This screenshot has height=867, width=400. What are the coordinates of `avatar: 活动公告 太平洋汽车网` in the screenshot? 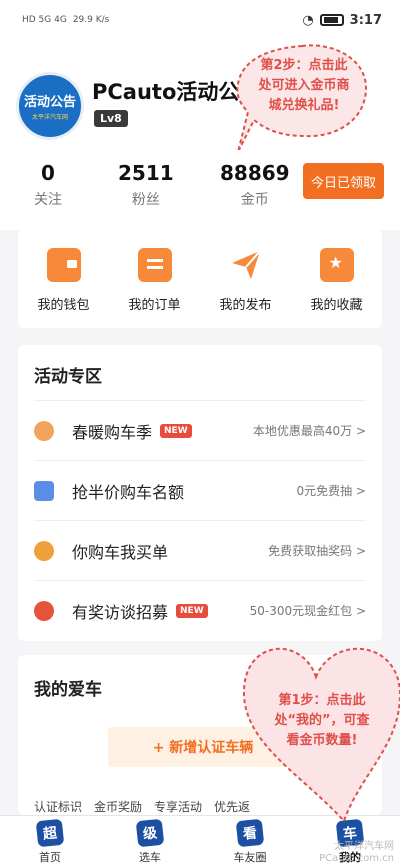 It's located at (50, 106).